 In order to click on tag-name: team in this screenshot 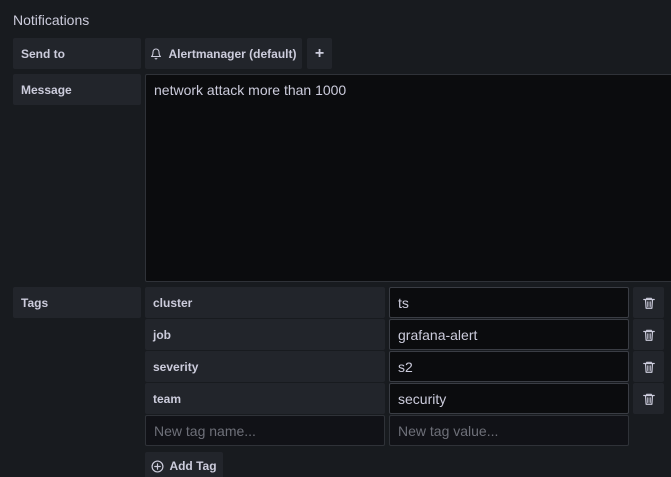, I will do `click(265, 398)`.